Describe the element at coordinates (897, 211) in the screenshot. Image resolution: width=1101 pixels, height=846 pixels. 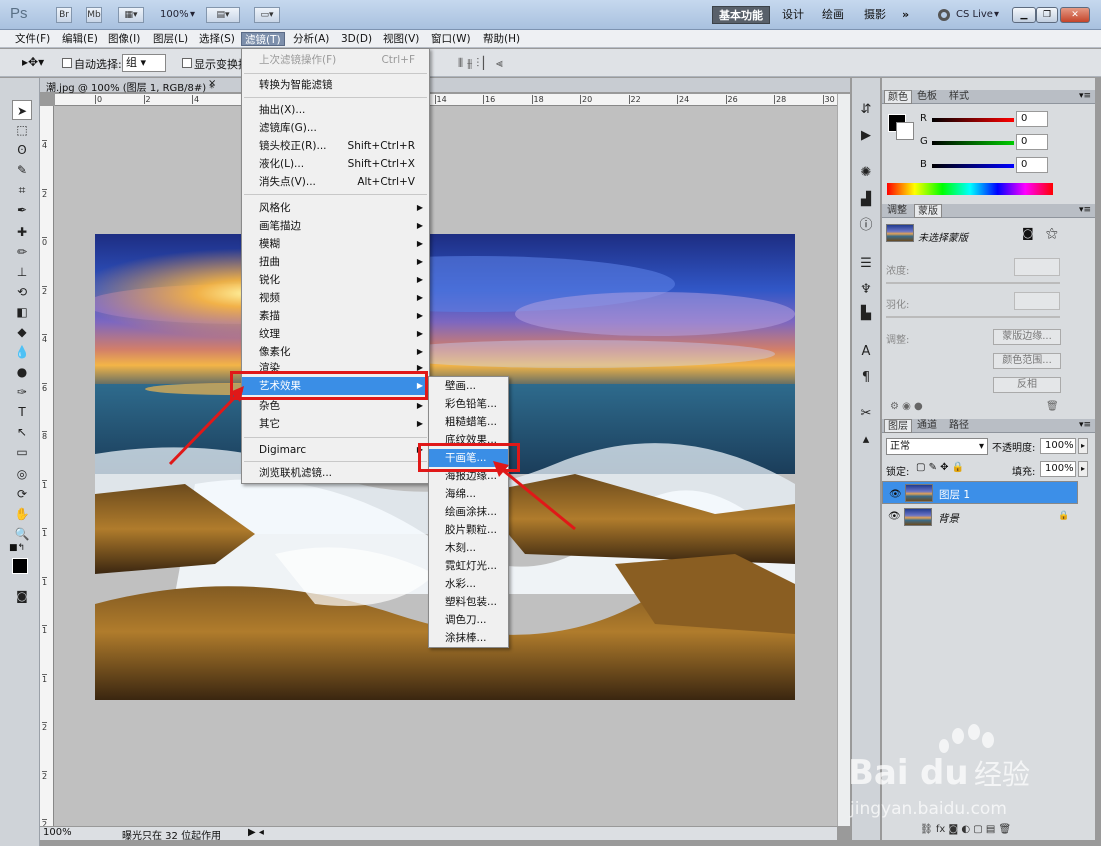
I see `tab-adjustments: 调整` at that location.